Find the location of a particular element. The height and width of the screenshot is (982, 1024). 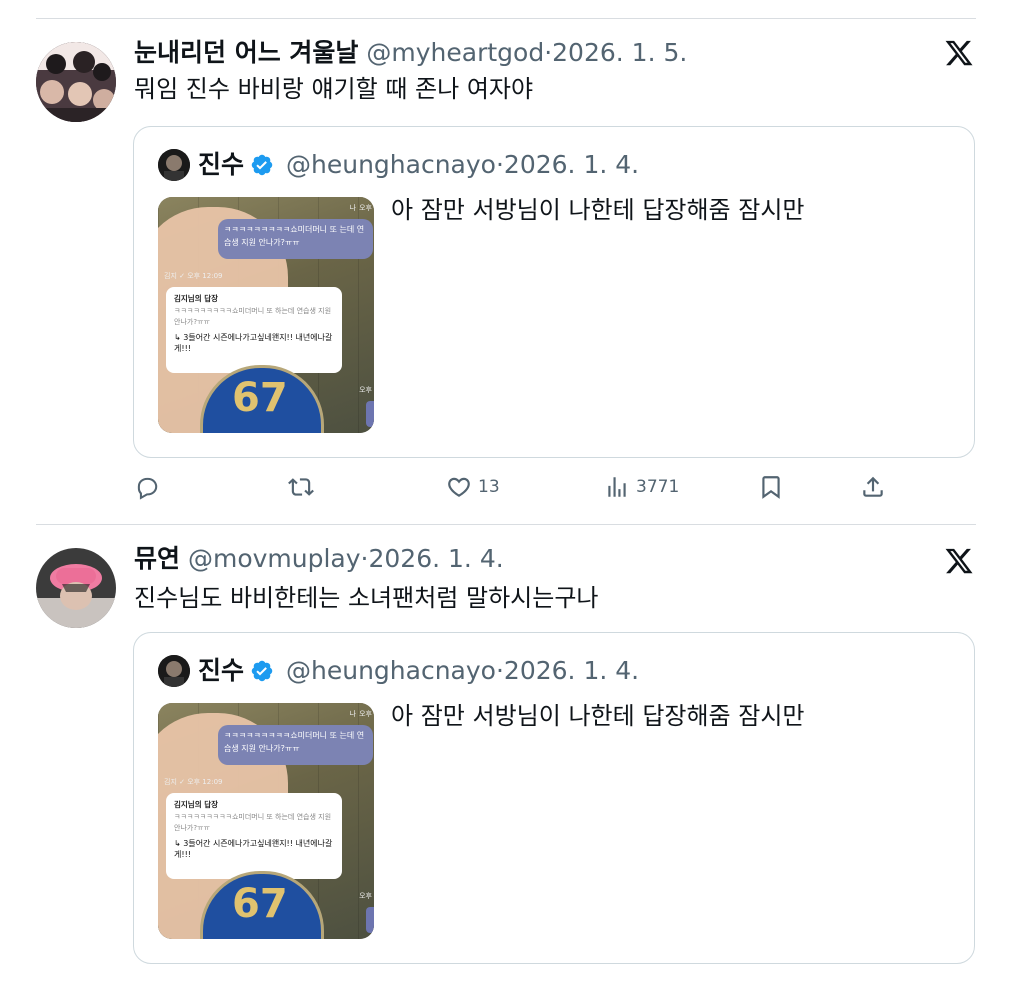

retweet-icon is located at coordinates (301, 487).